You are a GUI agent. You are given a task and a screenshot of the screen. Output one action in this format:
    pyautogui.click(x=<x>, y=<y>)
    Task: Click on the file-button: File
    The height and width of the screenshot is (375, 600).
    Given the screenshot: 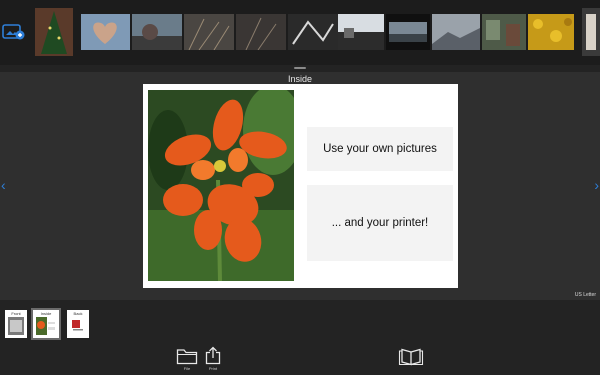 What is the action you would take?
    pyautogui.click(x=187, y=359)
    